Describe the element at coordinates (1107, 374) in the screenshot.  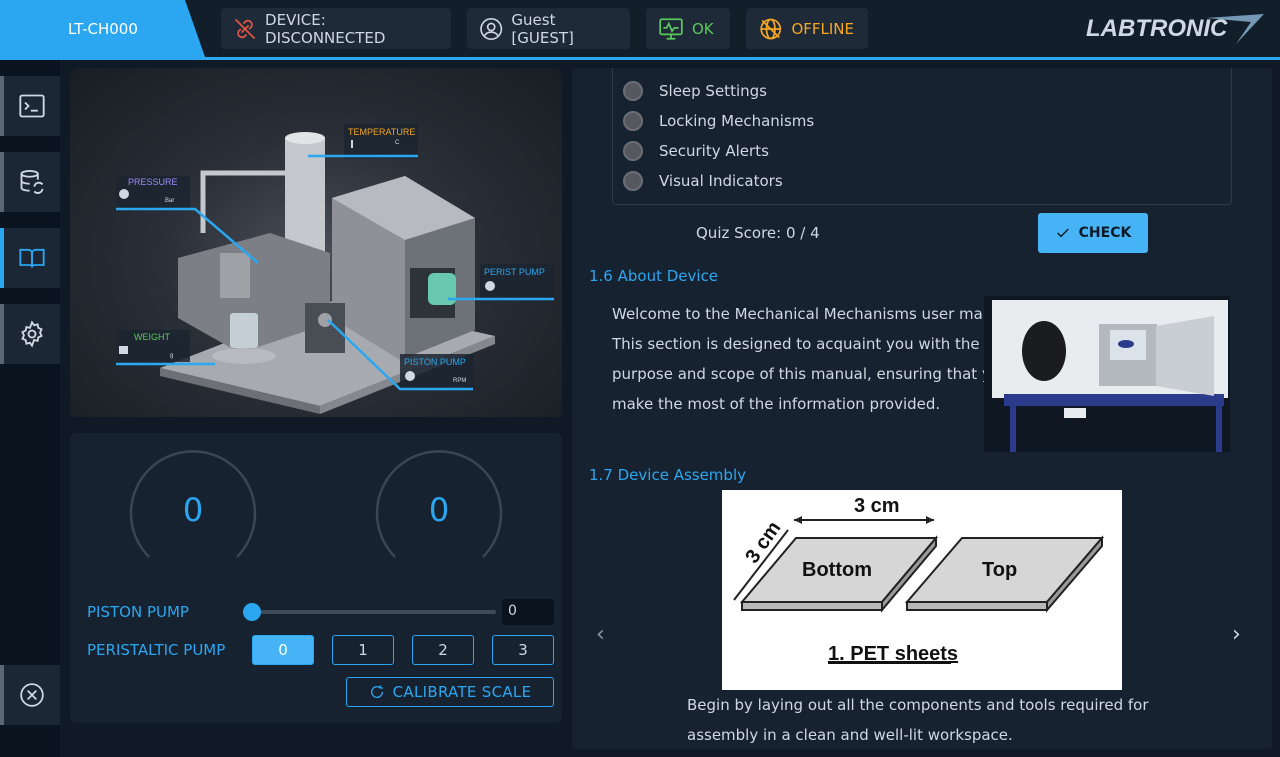
I see `device-photo` at that location.